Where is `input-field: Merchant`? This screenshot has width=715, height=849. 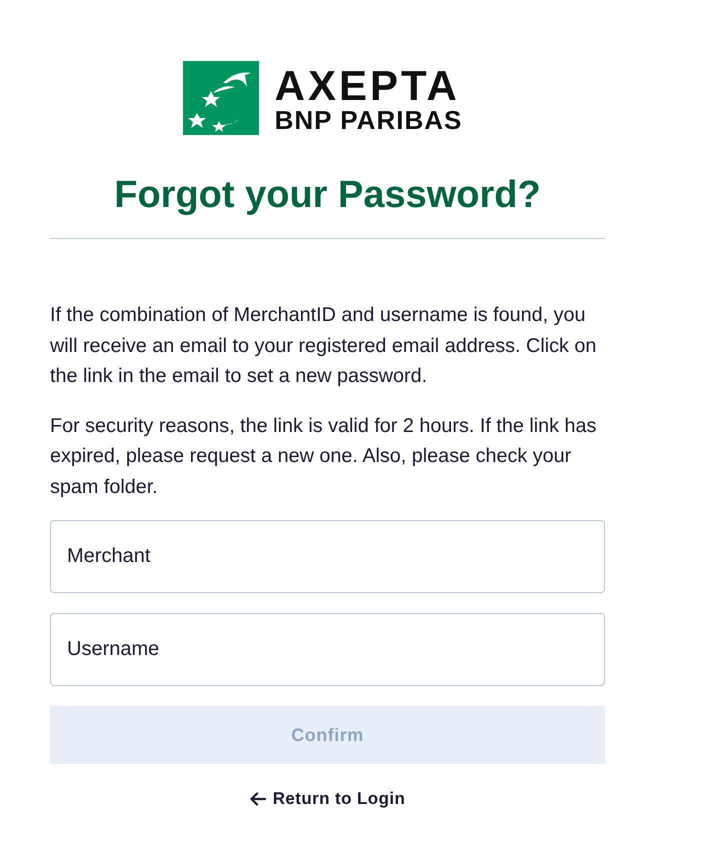 input-field: Merchant is located at coordinates (327, 556).